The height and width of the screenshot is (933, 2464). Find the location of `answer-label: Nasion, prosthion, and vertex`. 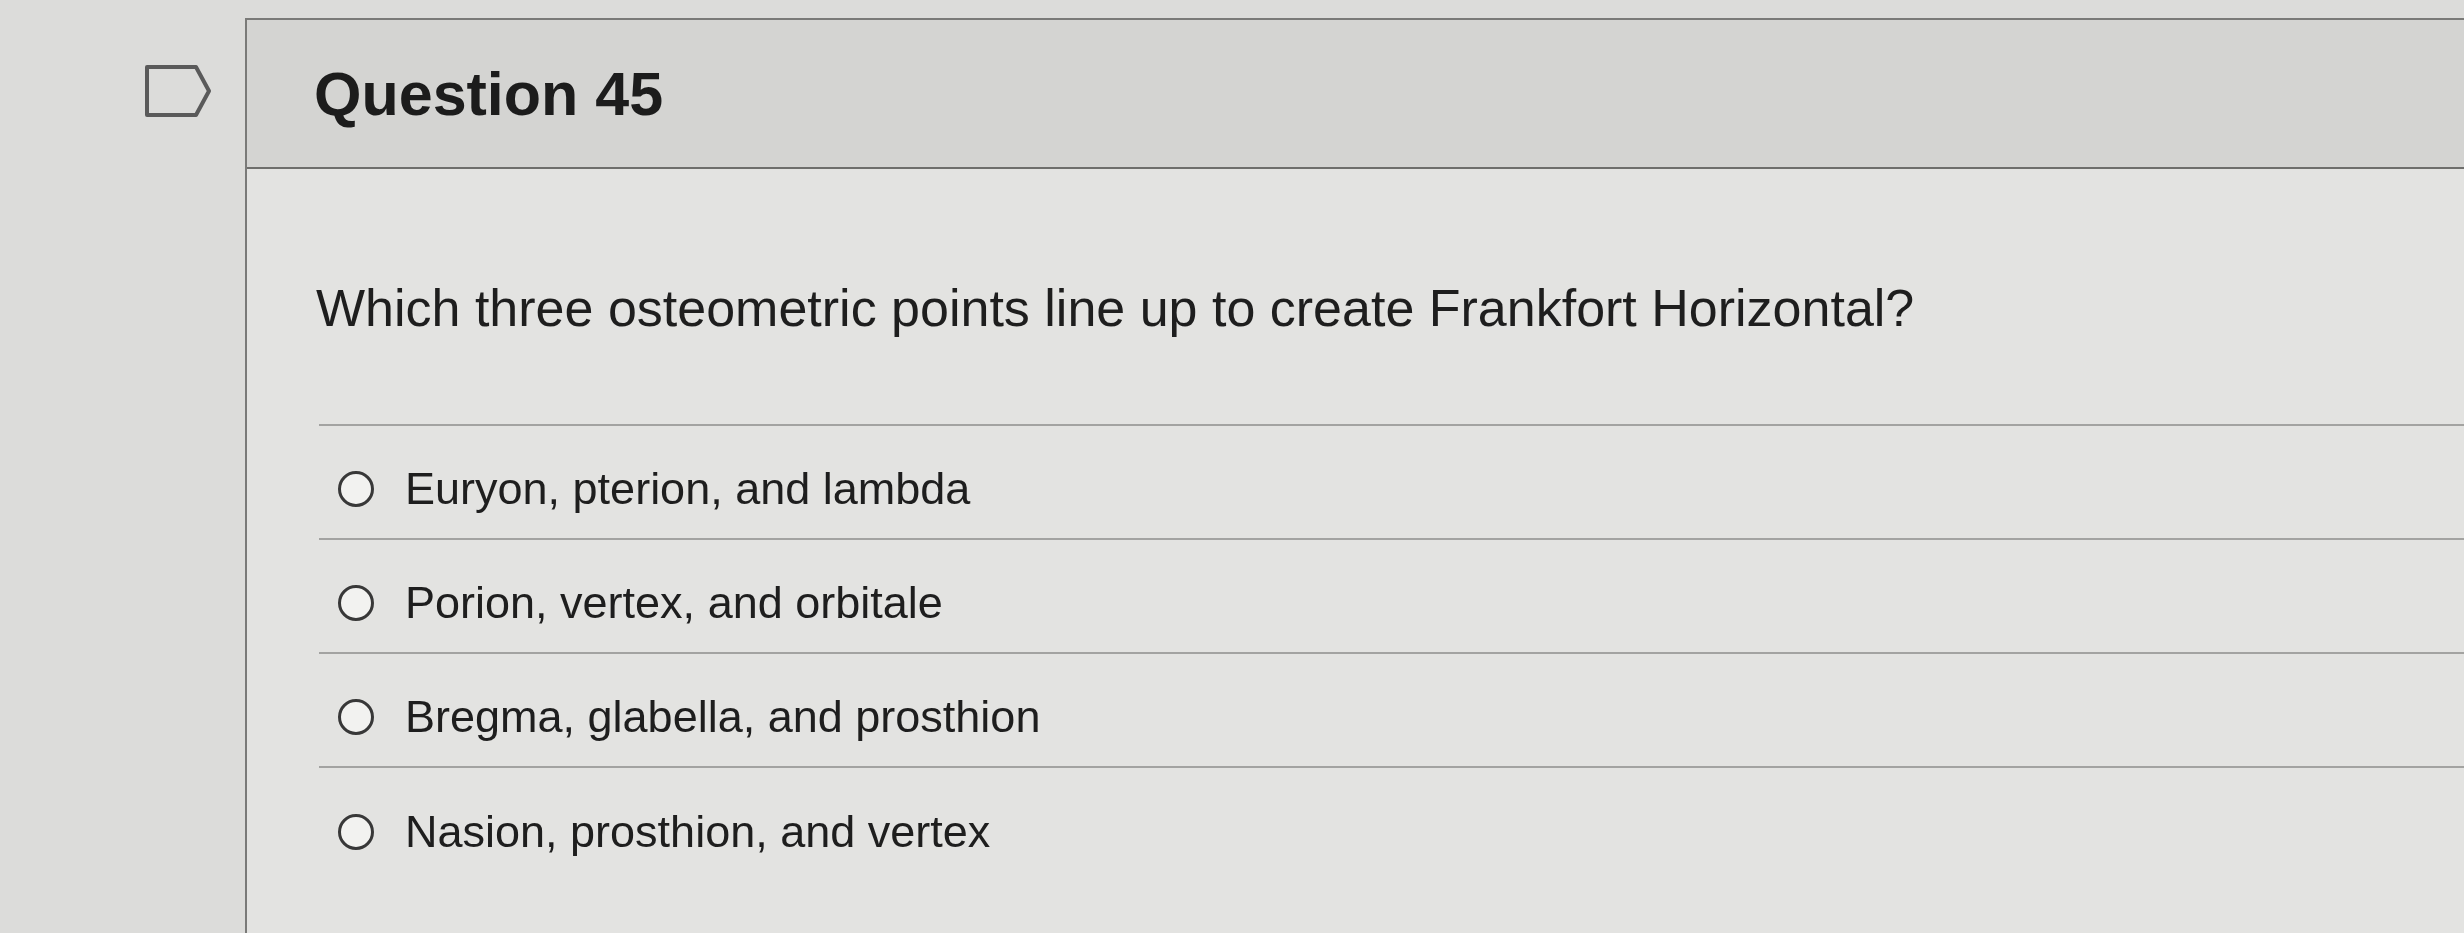

answer-label: Nasion, prosthion, and vertex is located at coordinates (698, 832).